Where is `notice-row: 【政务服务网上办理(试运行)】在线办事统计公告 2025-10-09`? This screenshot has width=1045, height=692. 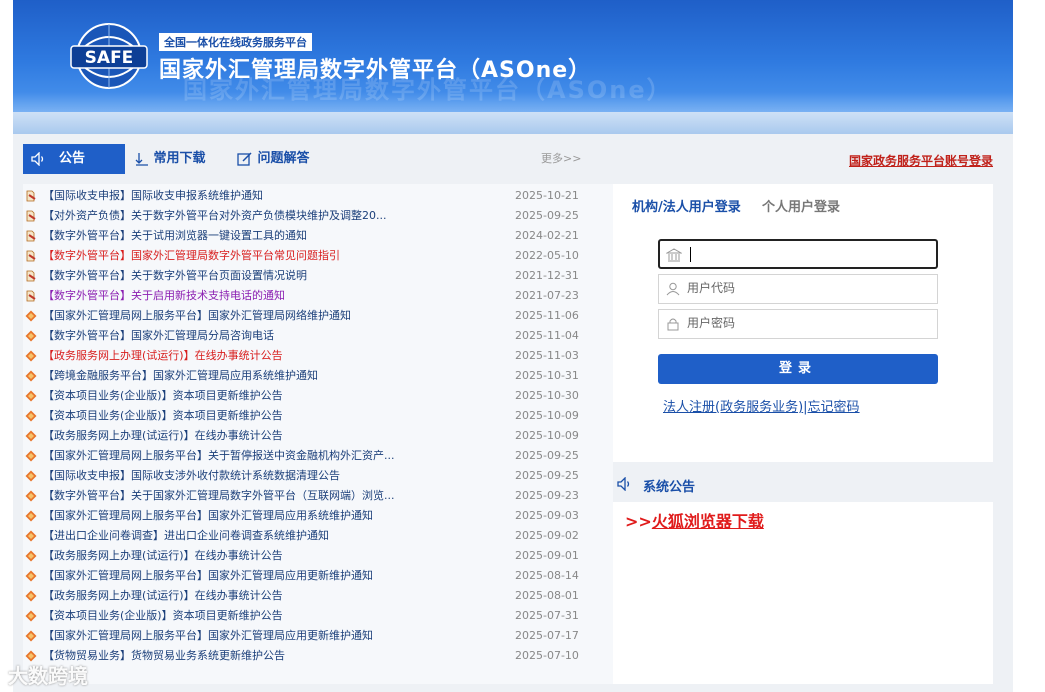
notice-row: 【政务服务网上办理(试运行)】在线办事统计公告 2025-10-09 is located at coordinates (318, 436).